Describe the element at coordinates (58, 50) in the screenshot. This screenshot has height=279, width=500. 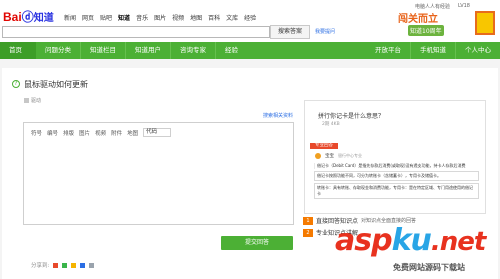
I see `navbar-categories: 问题分类` at that location.